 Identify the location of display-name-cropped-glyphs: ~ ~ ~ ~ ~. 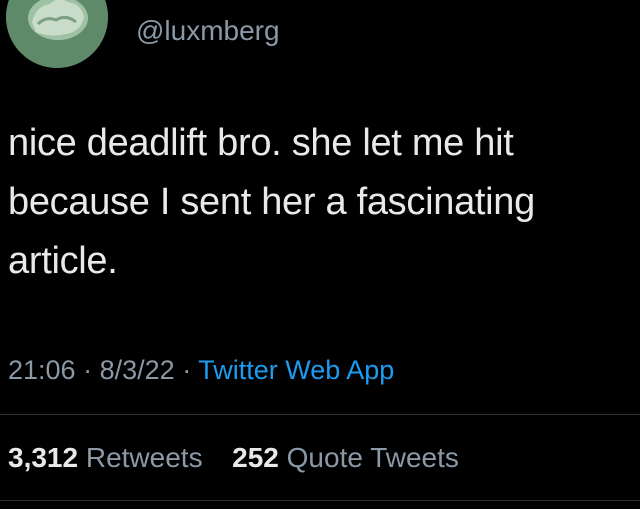
(203, 3).